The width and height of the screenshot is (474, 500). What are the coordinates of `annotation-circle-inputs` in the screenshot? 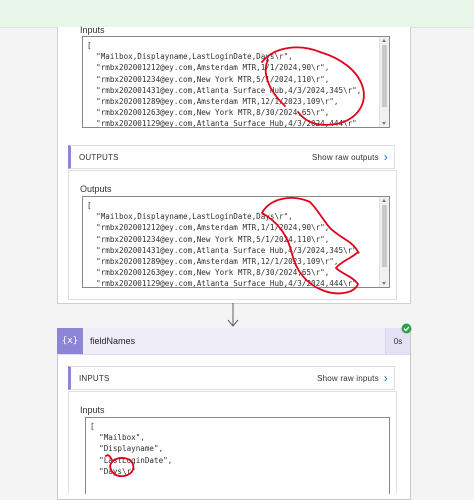 It's located at (313, 86).